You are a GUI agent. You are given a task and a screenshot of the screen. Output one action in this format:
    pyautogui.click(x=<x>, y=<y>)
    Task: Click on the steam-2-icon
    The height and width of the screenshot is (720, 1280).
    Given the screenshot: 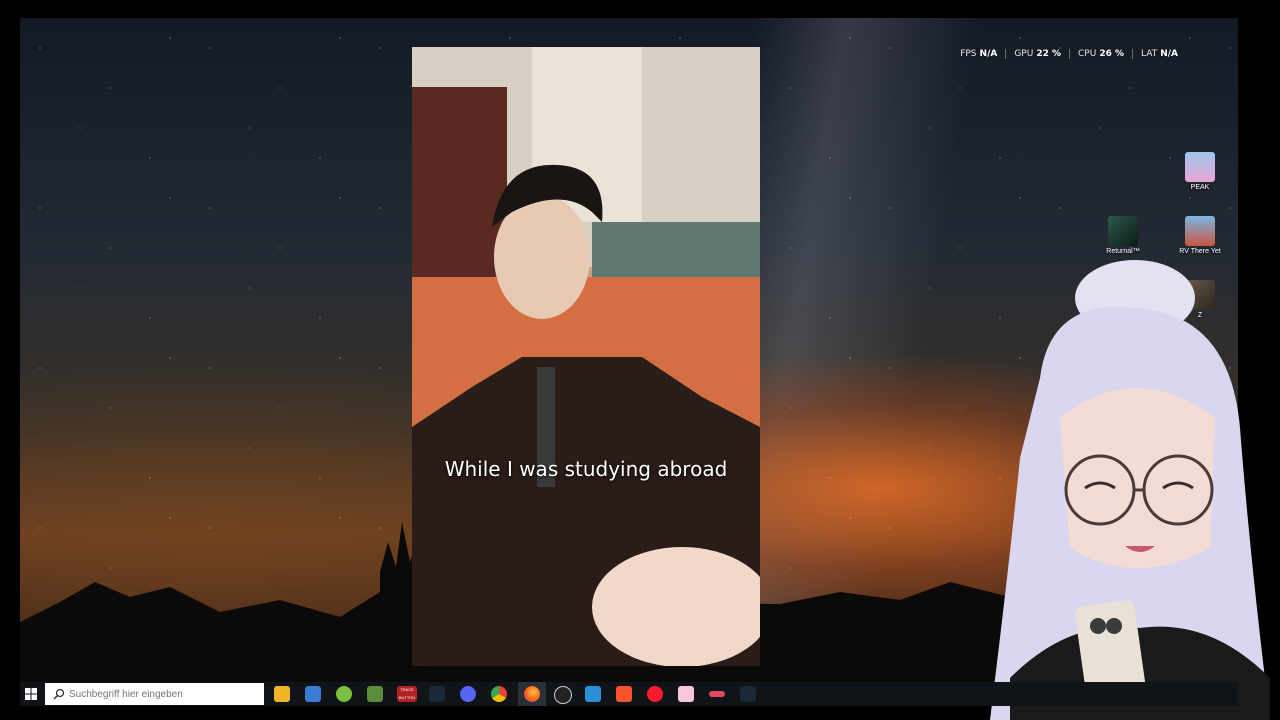 What is the action you would take?
    pyautogui.click(x=748, y=694)
    